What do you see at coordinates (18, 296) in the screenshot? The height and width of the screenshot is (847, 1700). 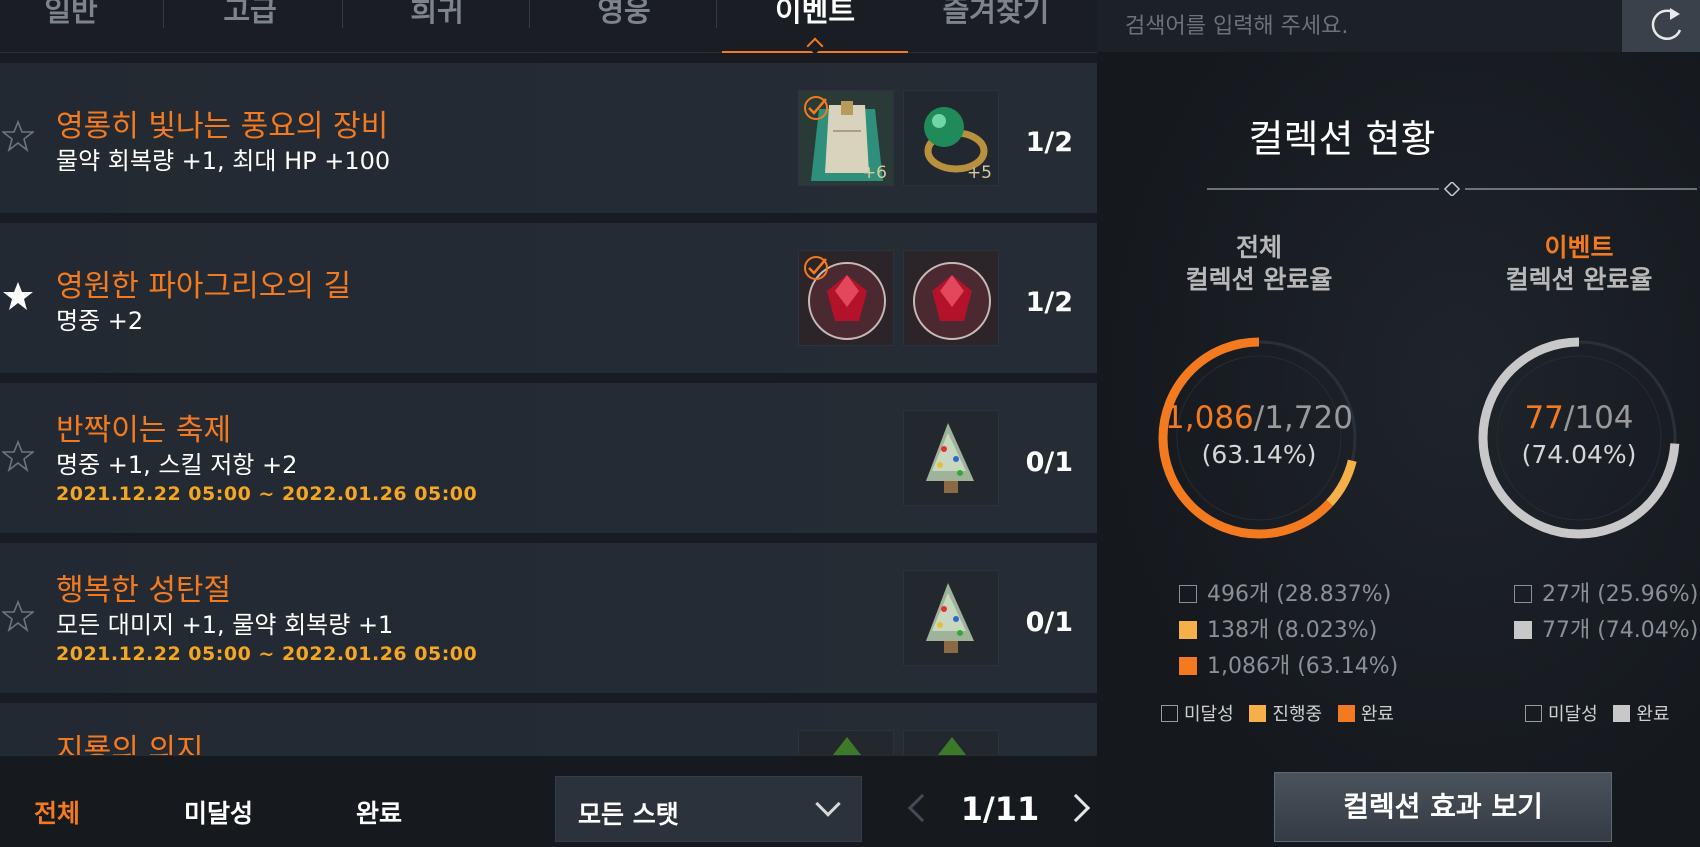 I see `favorite-star-filled-icon` at bounding box center [18, 296].